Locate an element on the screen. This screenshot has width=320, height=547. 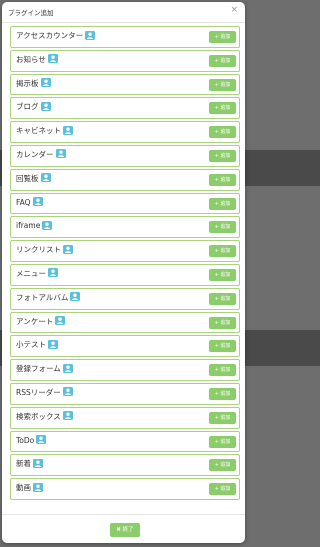
plugin-name-label: 回覧板 is located at coordinates (33, 178).